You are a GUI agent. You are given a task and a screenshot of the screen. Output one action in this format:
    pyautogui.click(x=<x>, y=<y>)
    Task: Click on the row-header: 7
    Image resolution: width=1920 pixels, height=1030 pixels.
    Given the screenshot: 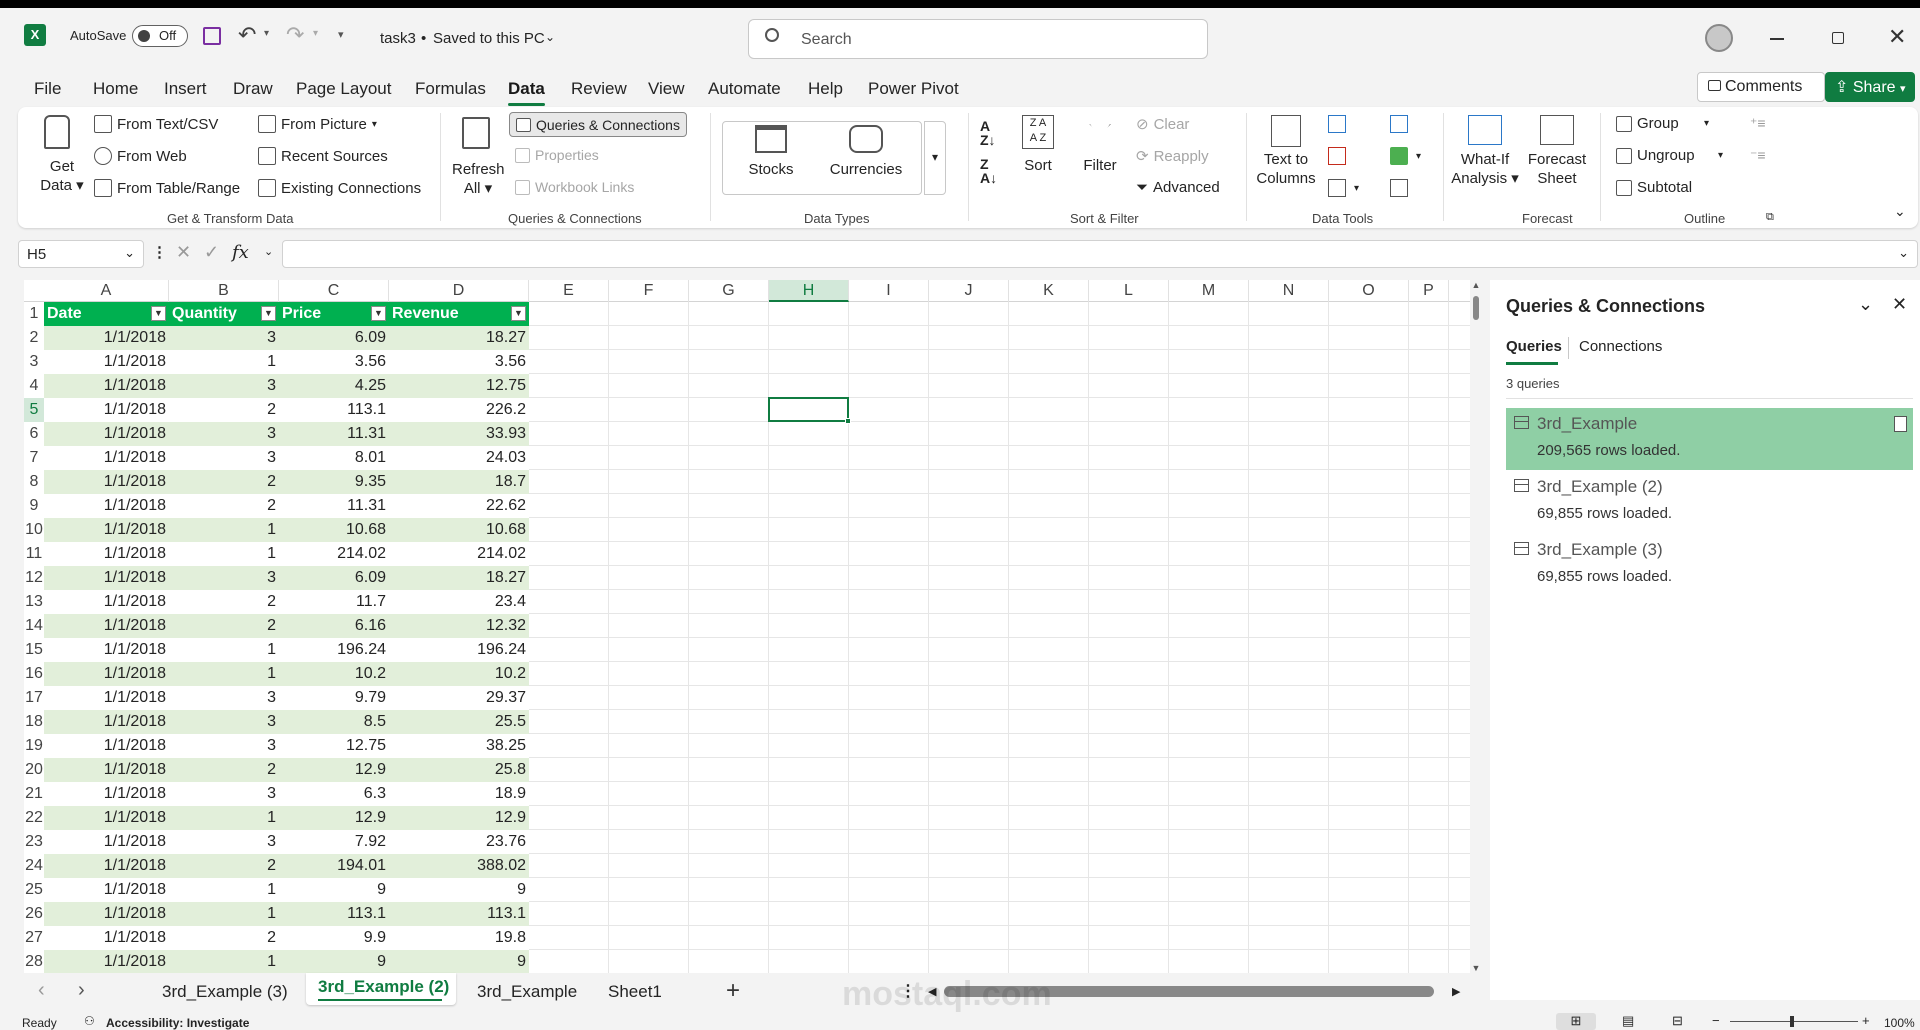 What is the action you would take?
    pyautogui.click(x=34, y=458)
    